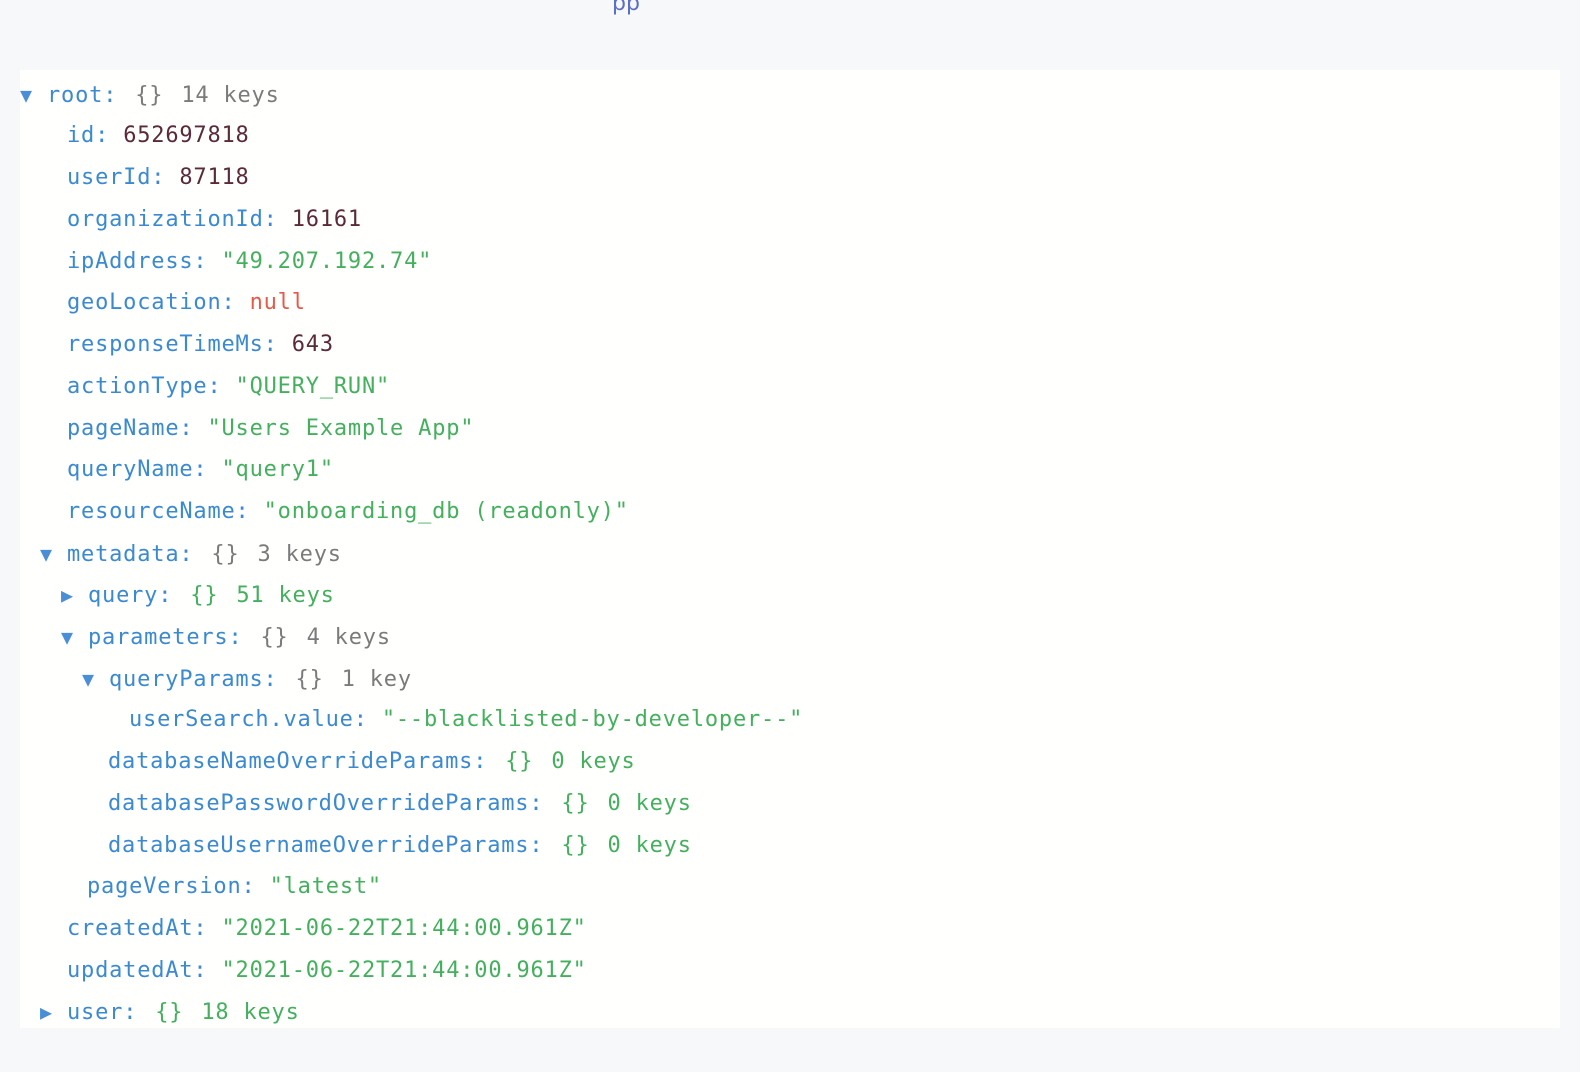 The height and width of the screenshot is (1072, 1580). Describe the element at coordinates (312, 344) in the screenshot. I see `leaf-value: 643` at that location.